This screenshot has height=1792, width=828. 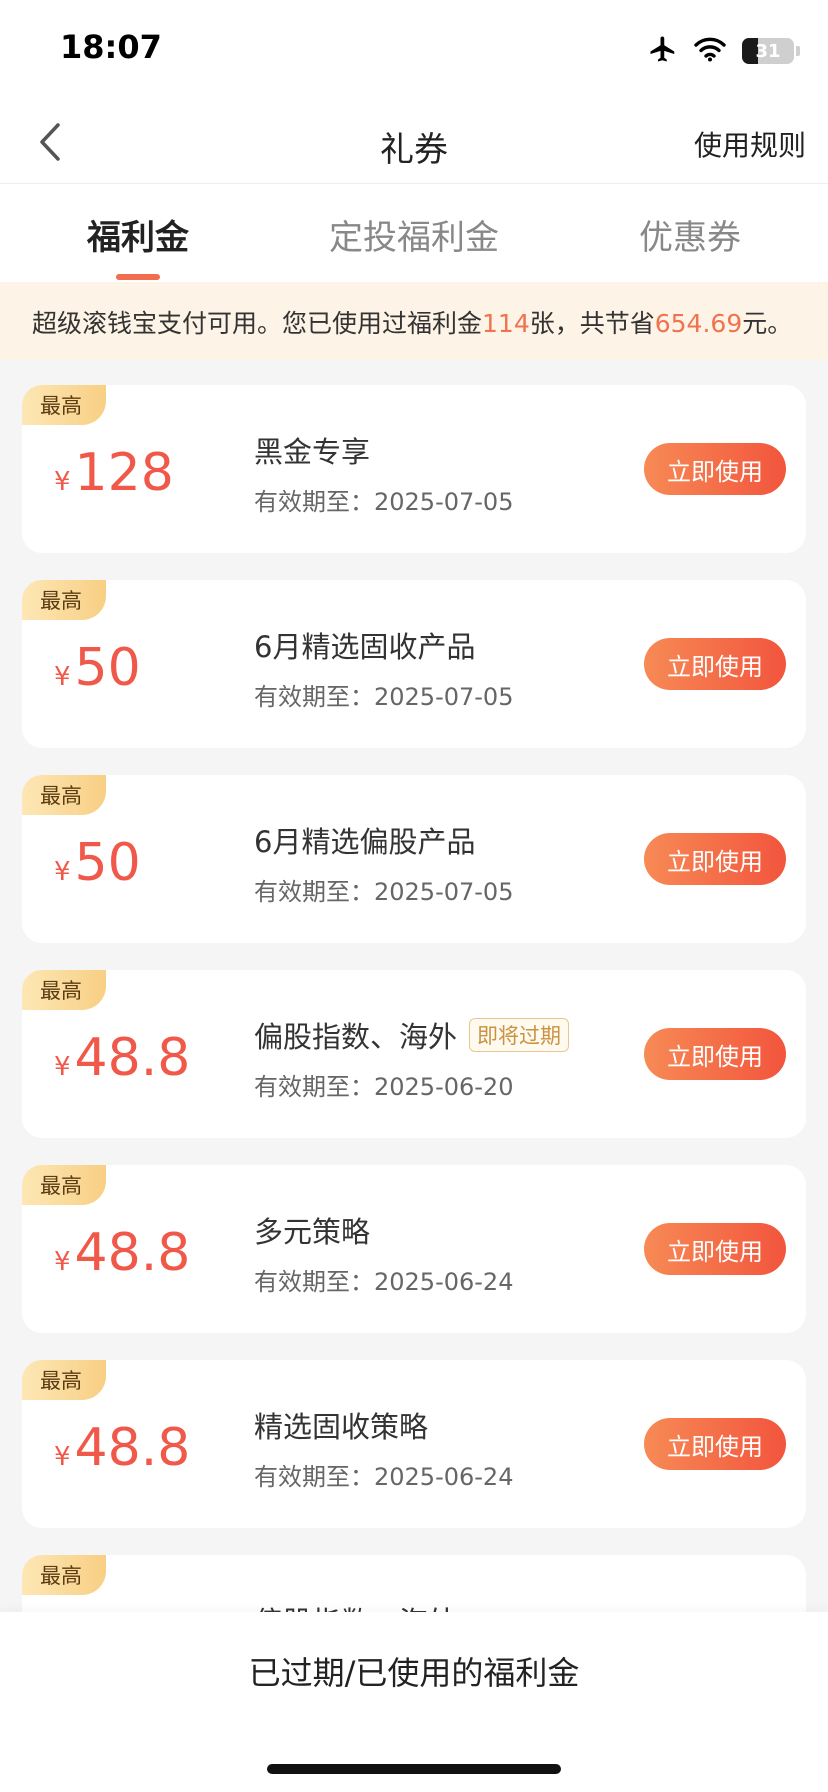 I want to click on coupon-card: 最高 ¥128 黑金专享 有效期至：2025-07-05 立即使用, so click(x=414, y=469).